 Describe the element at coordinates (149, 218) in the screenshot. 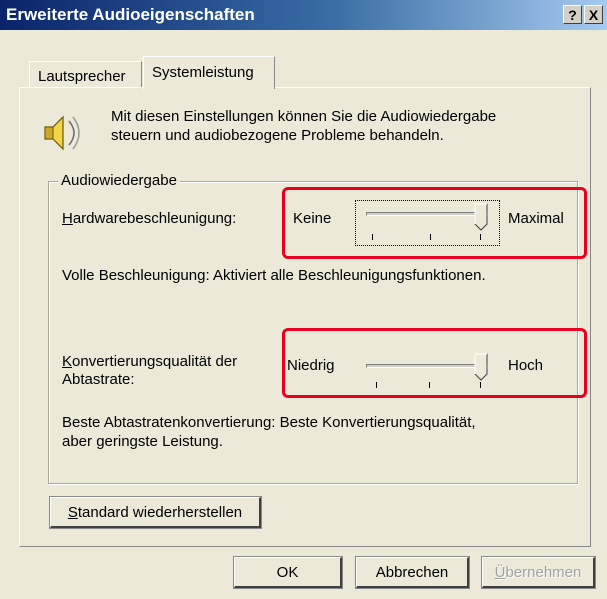

I see `hardware-acceleration-label: Hardwarebeschleunigung:` at that location.